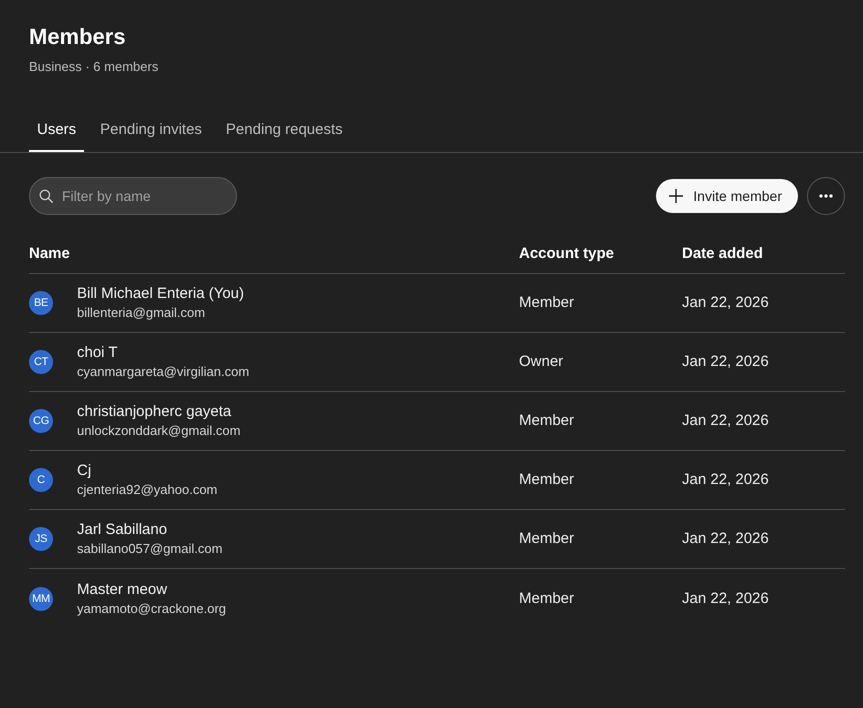 This screenshot has width=863, height=708. What do you see at coordinates (97, 353) in the screenshot?
I see `member-name: choi T` at bounding box center [97, 353].